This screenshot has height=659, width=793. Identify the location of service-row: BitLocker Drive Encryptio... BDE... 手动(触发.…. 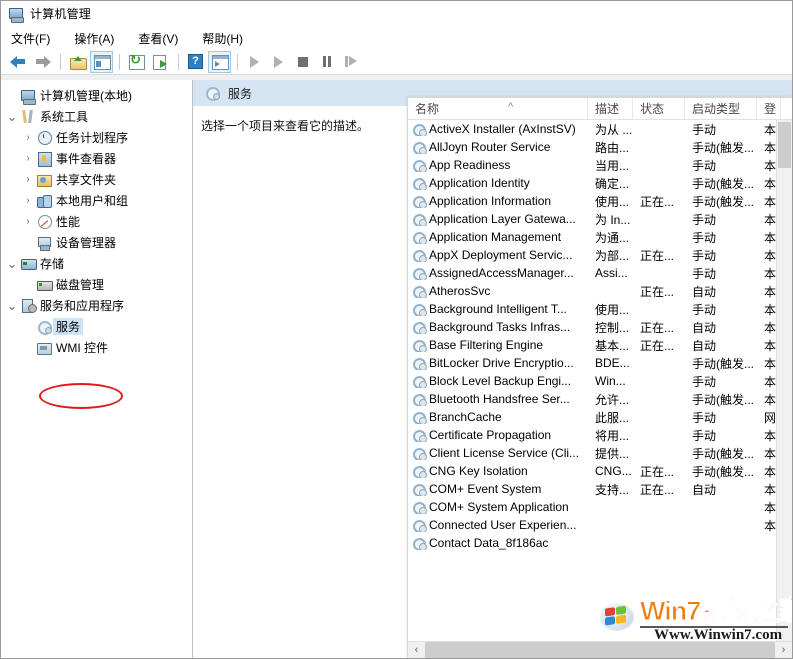
(592, 363).